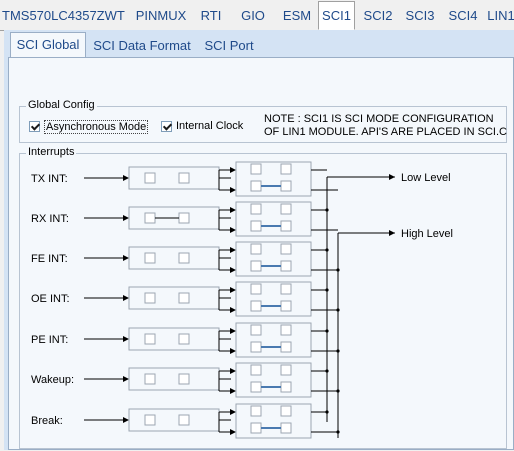 This screenshot has height=451, width=514. Describe the element at coordinates (256, 266) in the screenshot. I see `level-high-checkbox-feint-a` at that location.